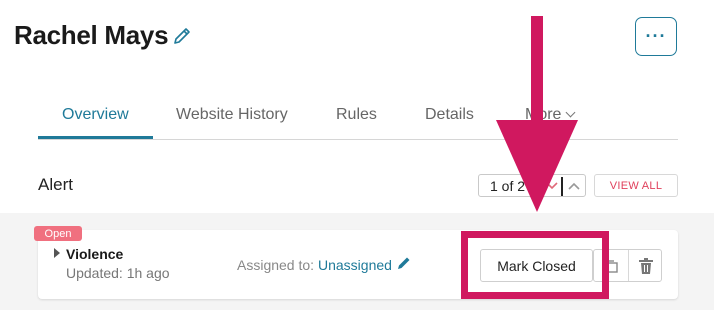 The width and height of the screenshot is (714, 310). Describe the element at coordinates (449, 115) in the screenshot. I see `tab-details: Details` at that location.